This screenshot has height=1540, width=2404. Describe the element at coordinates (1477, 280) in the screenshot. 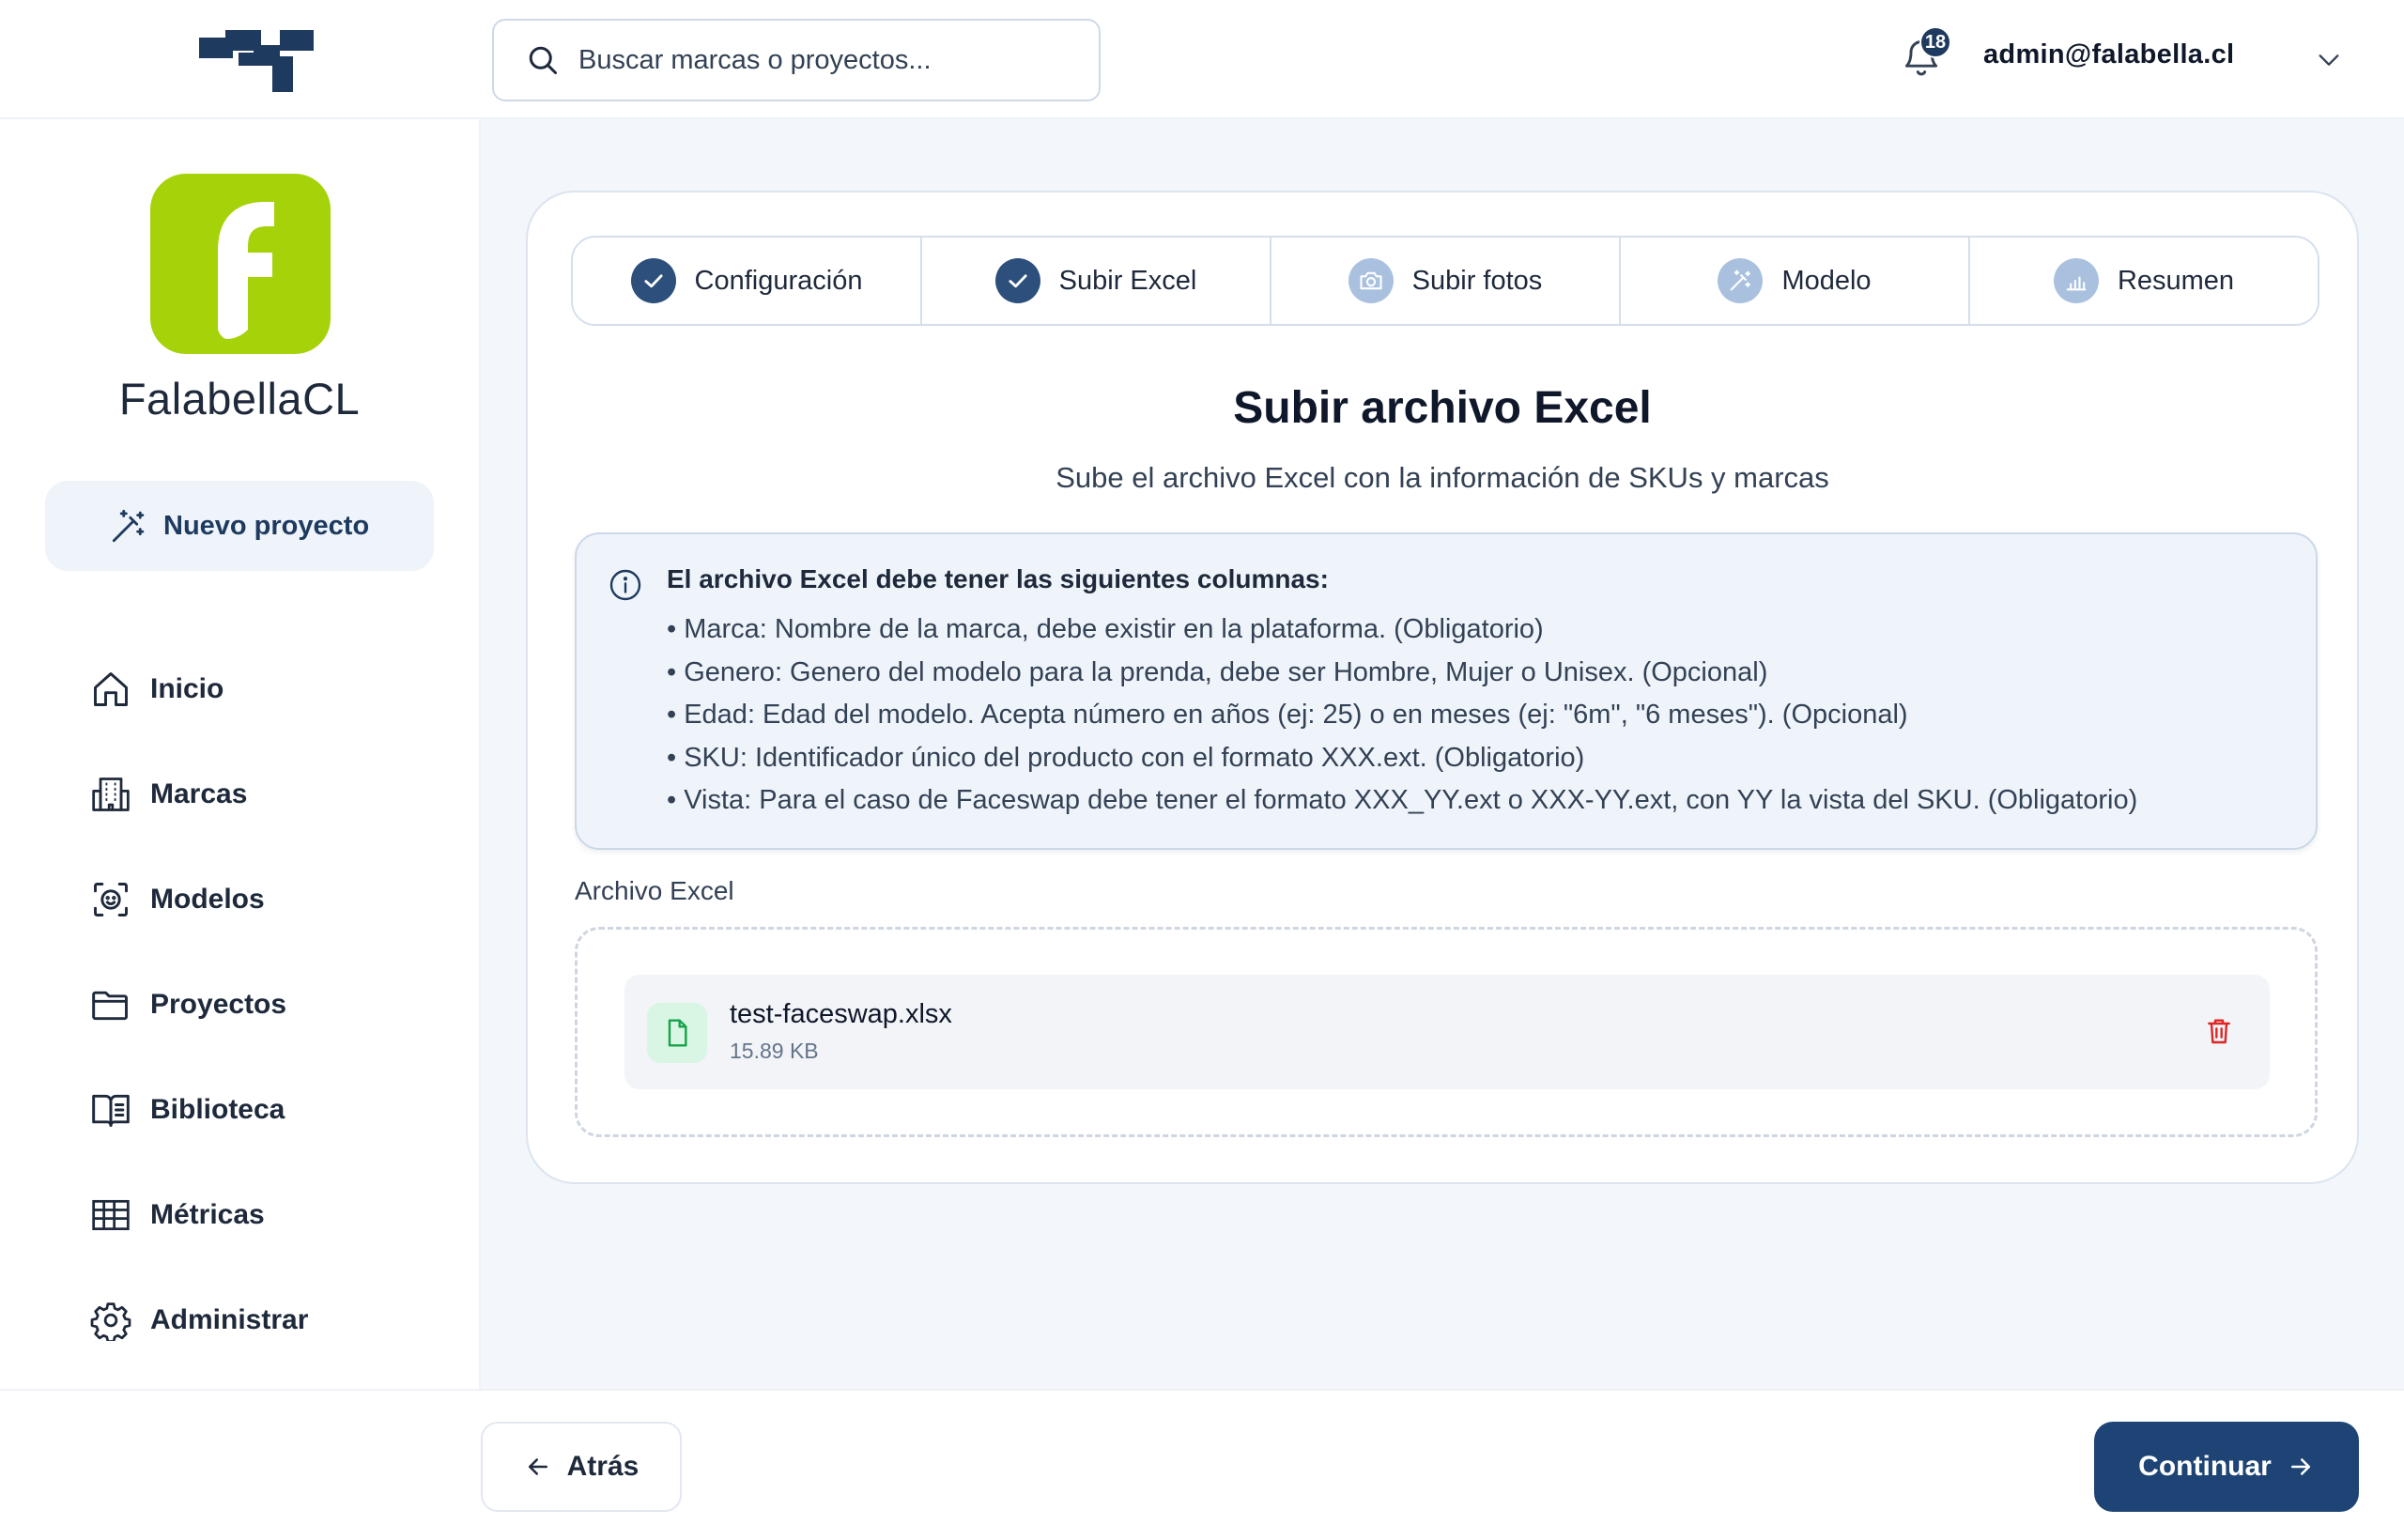

I see `step-label: Subir fotos` at that location.